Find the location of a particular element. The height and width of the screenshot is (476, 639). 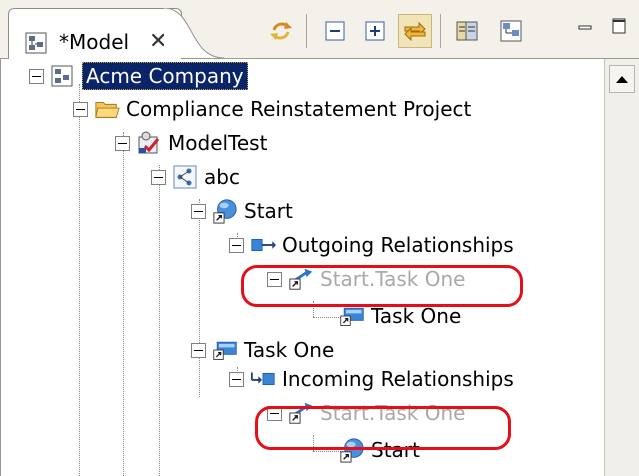

tree-node-label: abc is located at coordinates (222, 177).